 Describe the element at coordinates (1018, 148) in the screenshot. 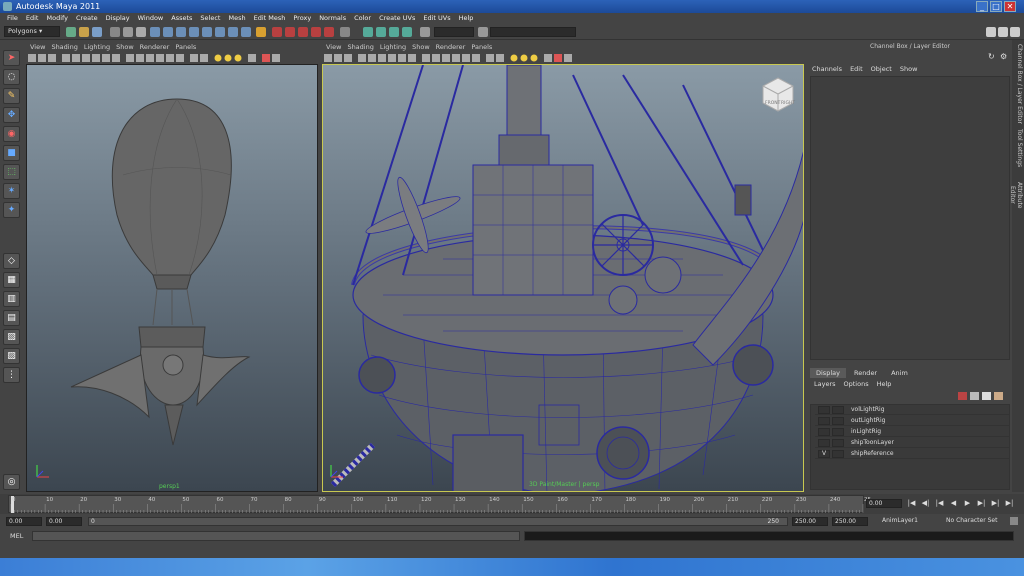

I see `side-tab-tool-settings: Tool Settings` at that location.